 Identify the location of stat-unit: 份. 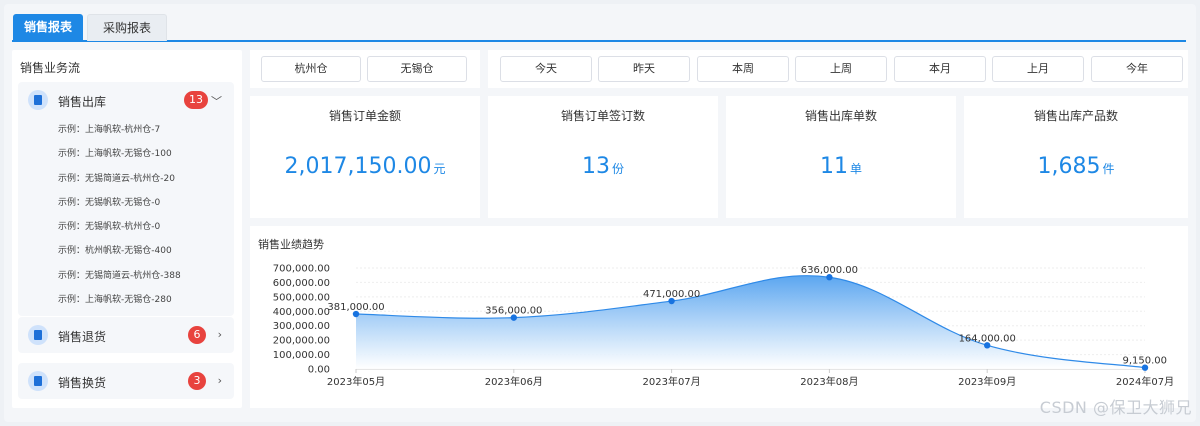
(617, 169).